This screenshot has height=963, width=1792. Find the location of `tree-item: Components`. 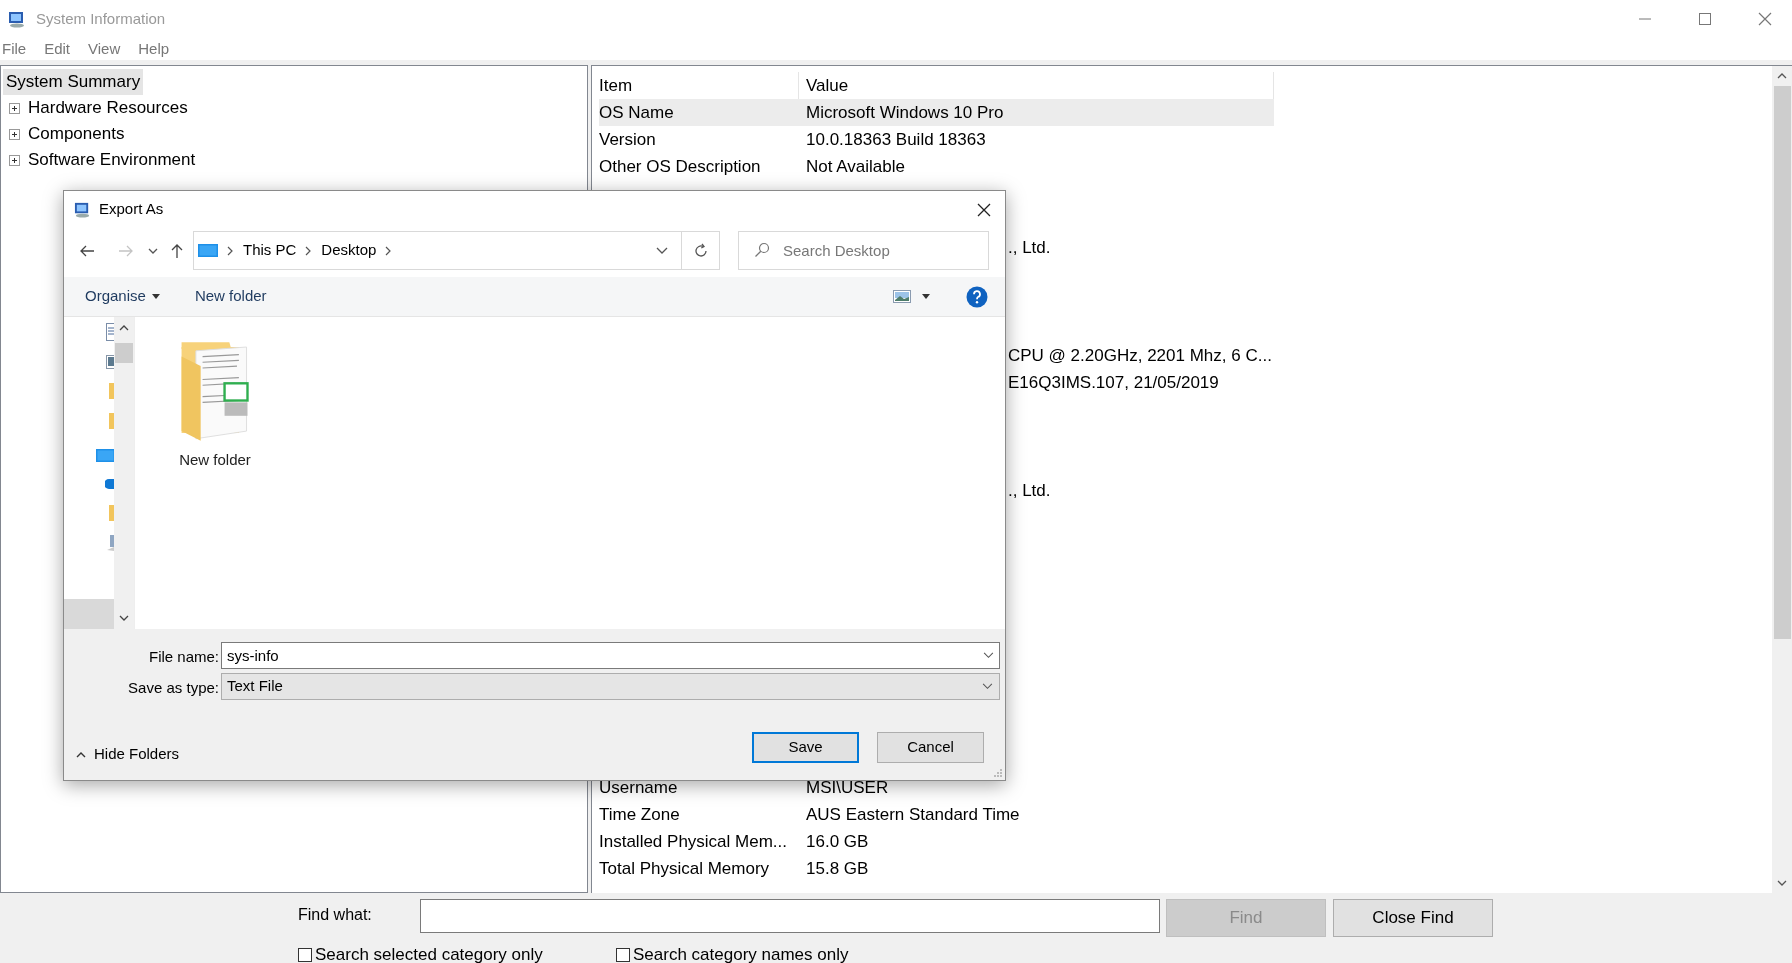

tree-item: Components is located at coordinates (76, 134).